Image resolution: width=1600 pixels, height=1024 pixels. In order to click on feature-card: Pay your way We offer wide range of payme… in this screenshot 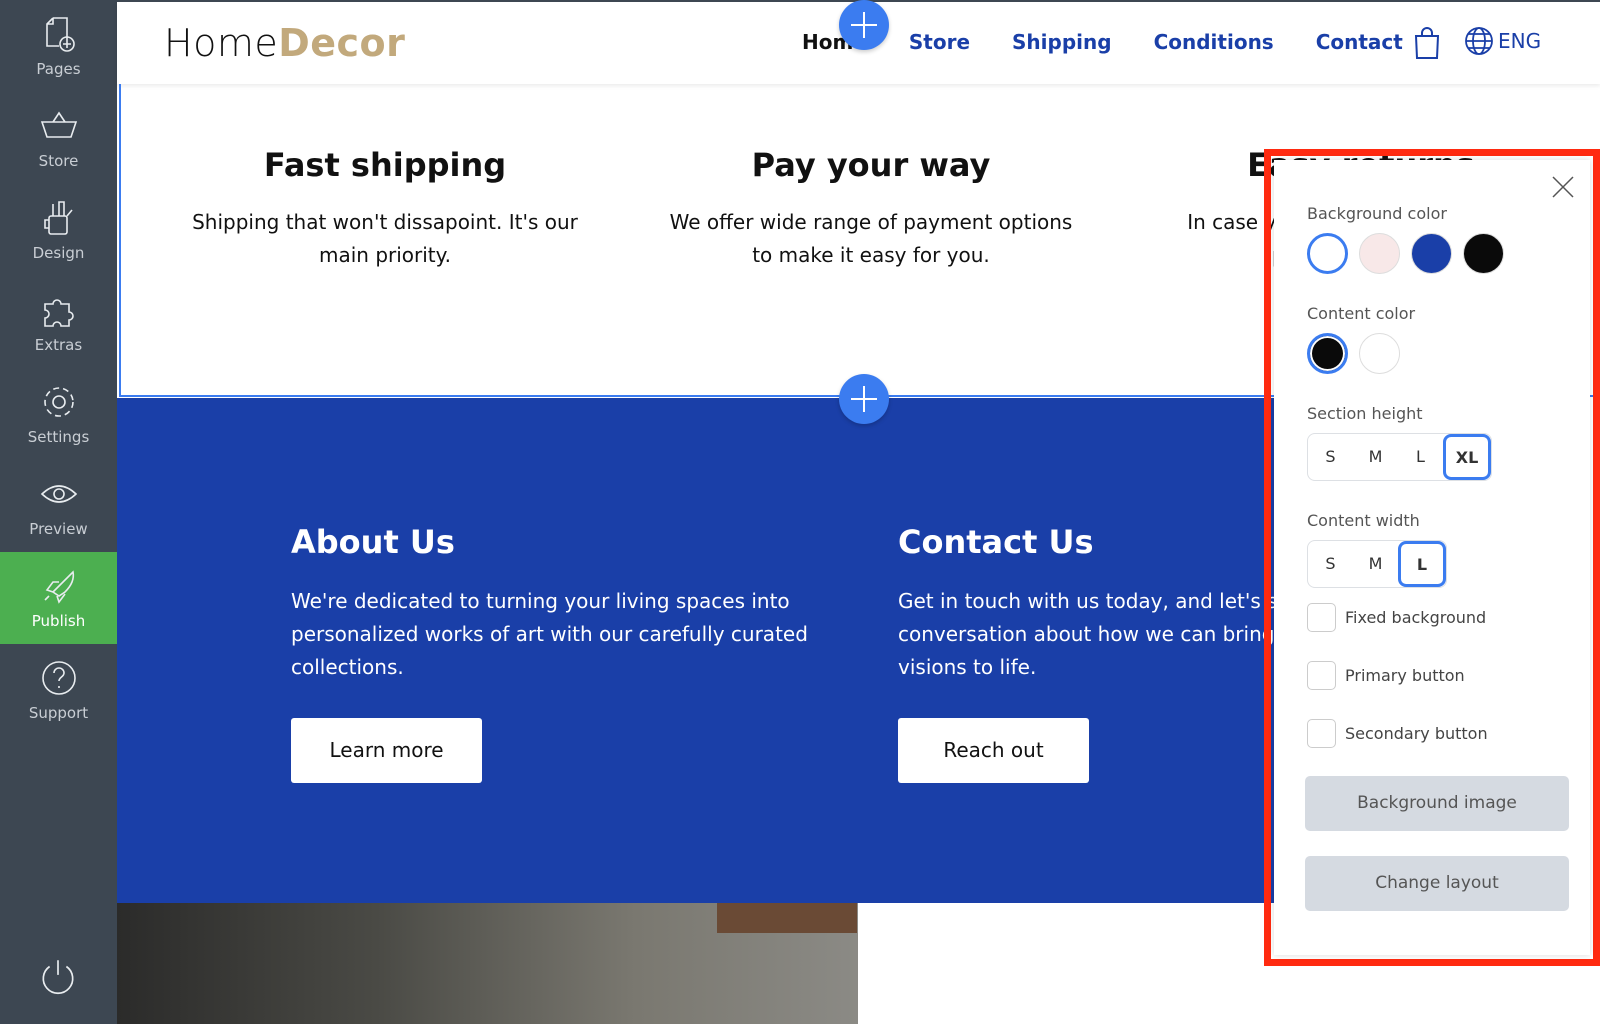, I will do `click(871, 209)`.